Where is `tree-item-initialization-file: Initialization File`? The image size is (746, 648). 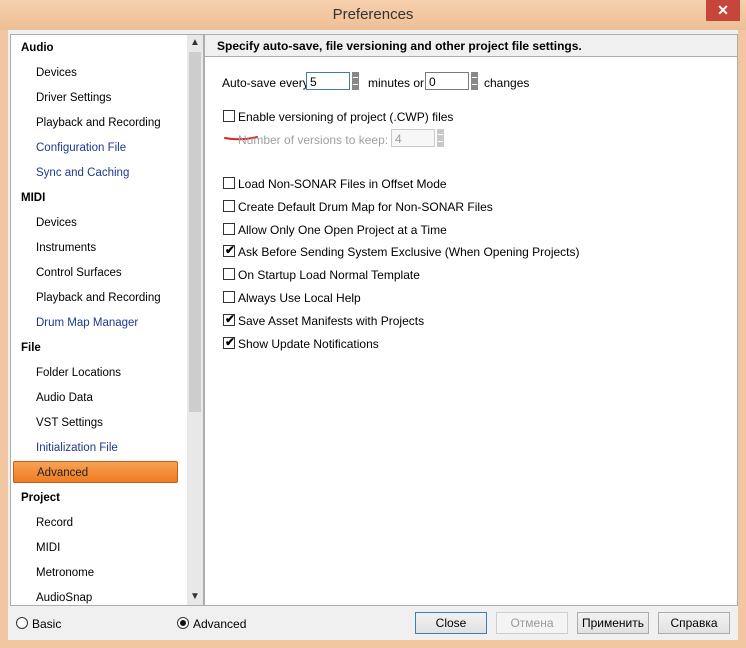
tree-item-initialization-file: Initialization File is located at coordinates (77, 448).